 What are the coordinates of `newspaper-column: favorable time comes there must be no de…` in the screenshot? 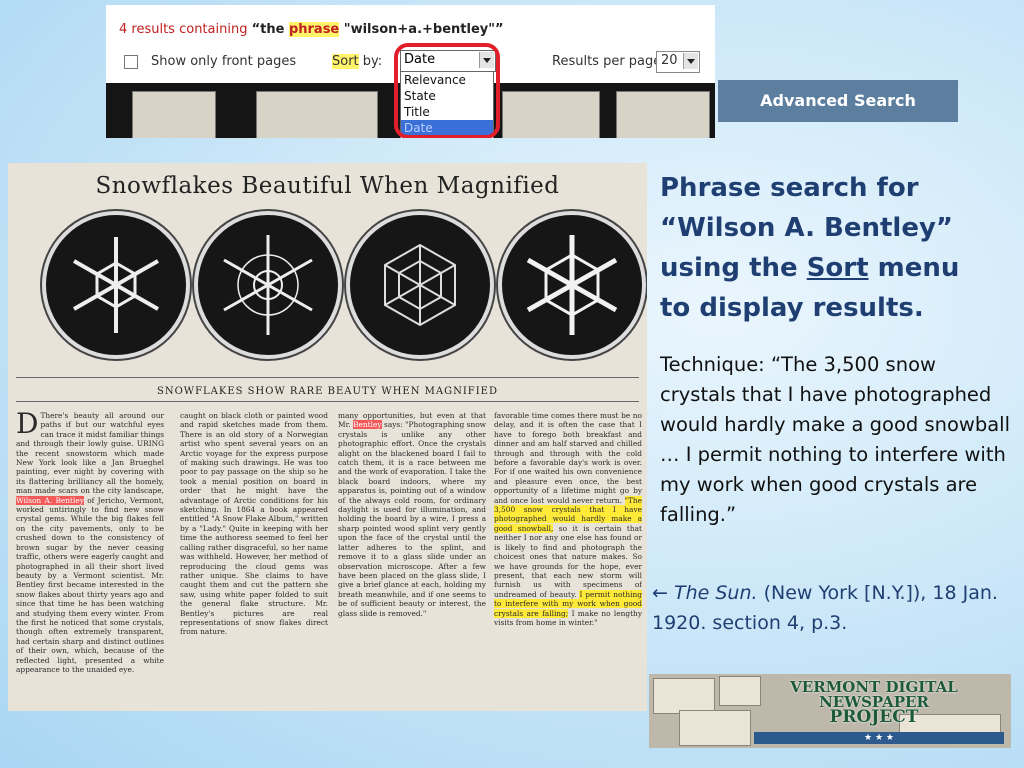 It's located at (568, 519).